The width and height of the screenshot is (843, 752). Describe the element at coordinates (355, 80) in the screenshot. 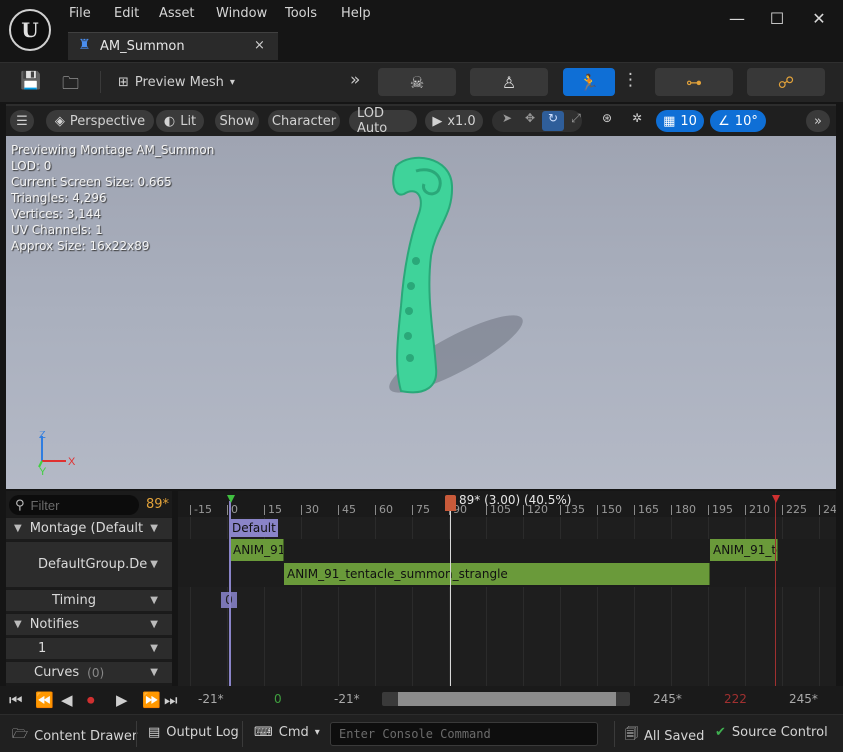

I see `expand-toolbar-icon: »` at that location.